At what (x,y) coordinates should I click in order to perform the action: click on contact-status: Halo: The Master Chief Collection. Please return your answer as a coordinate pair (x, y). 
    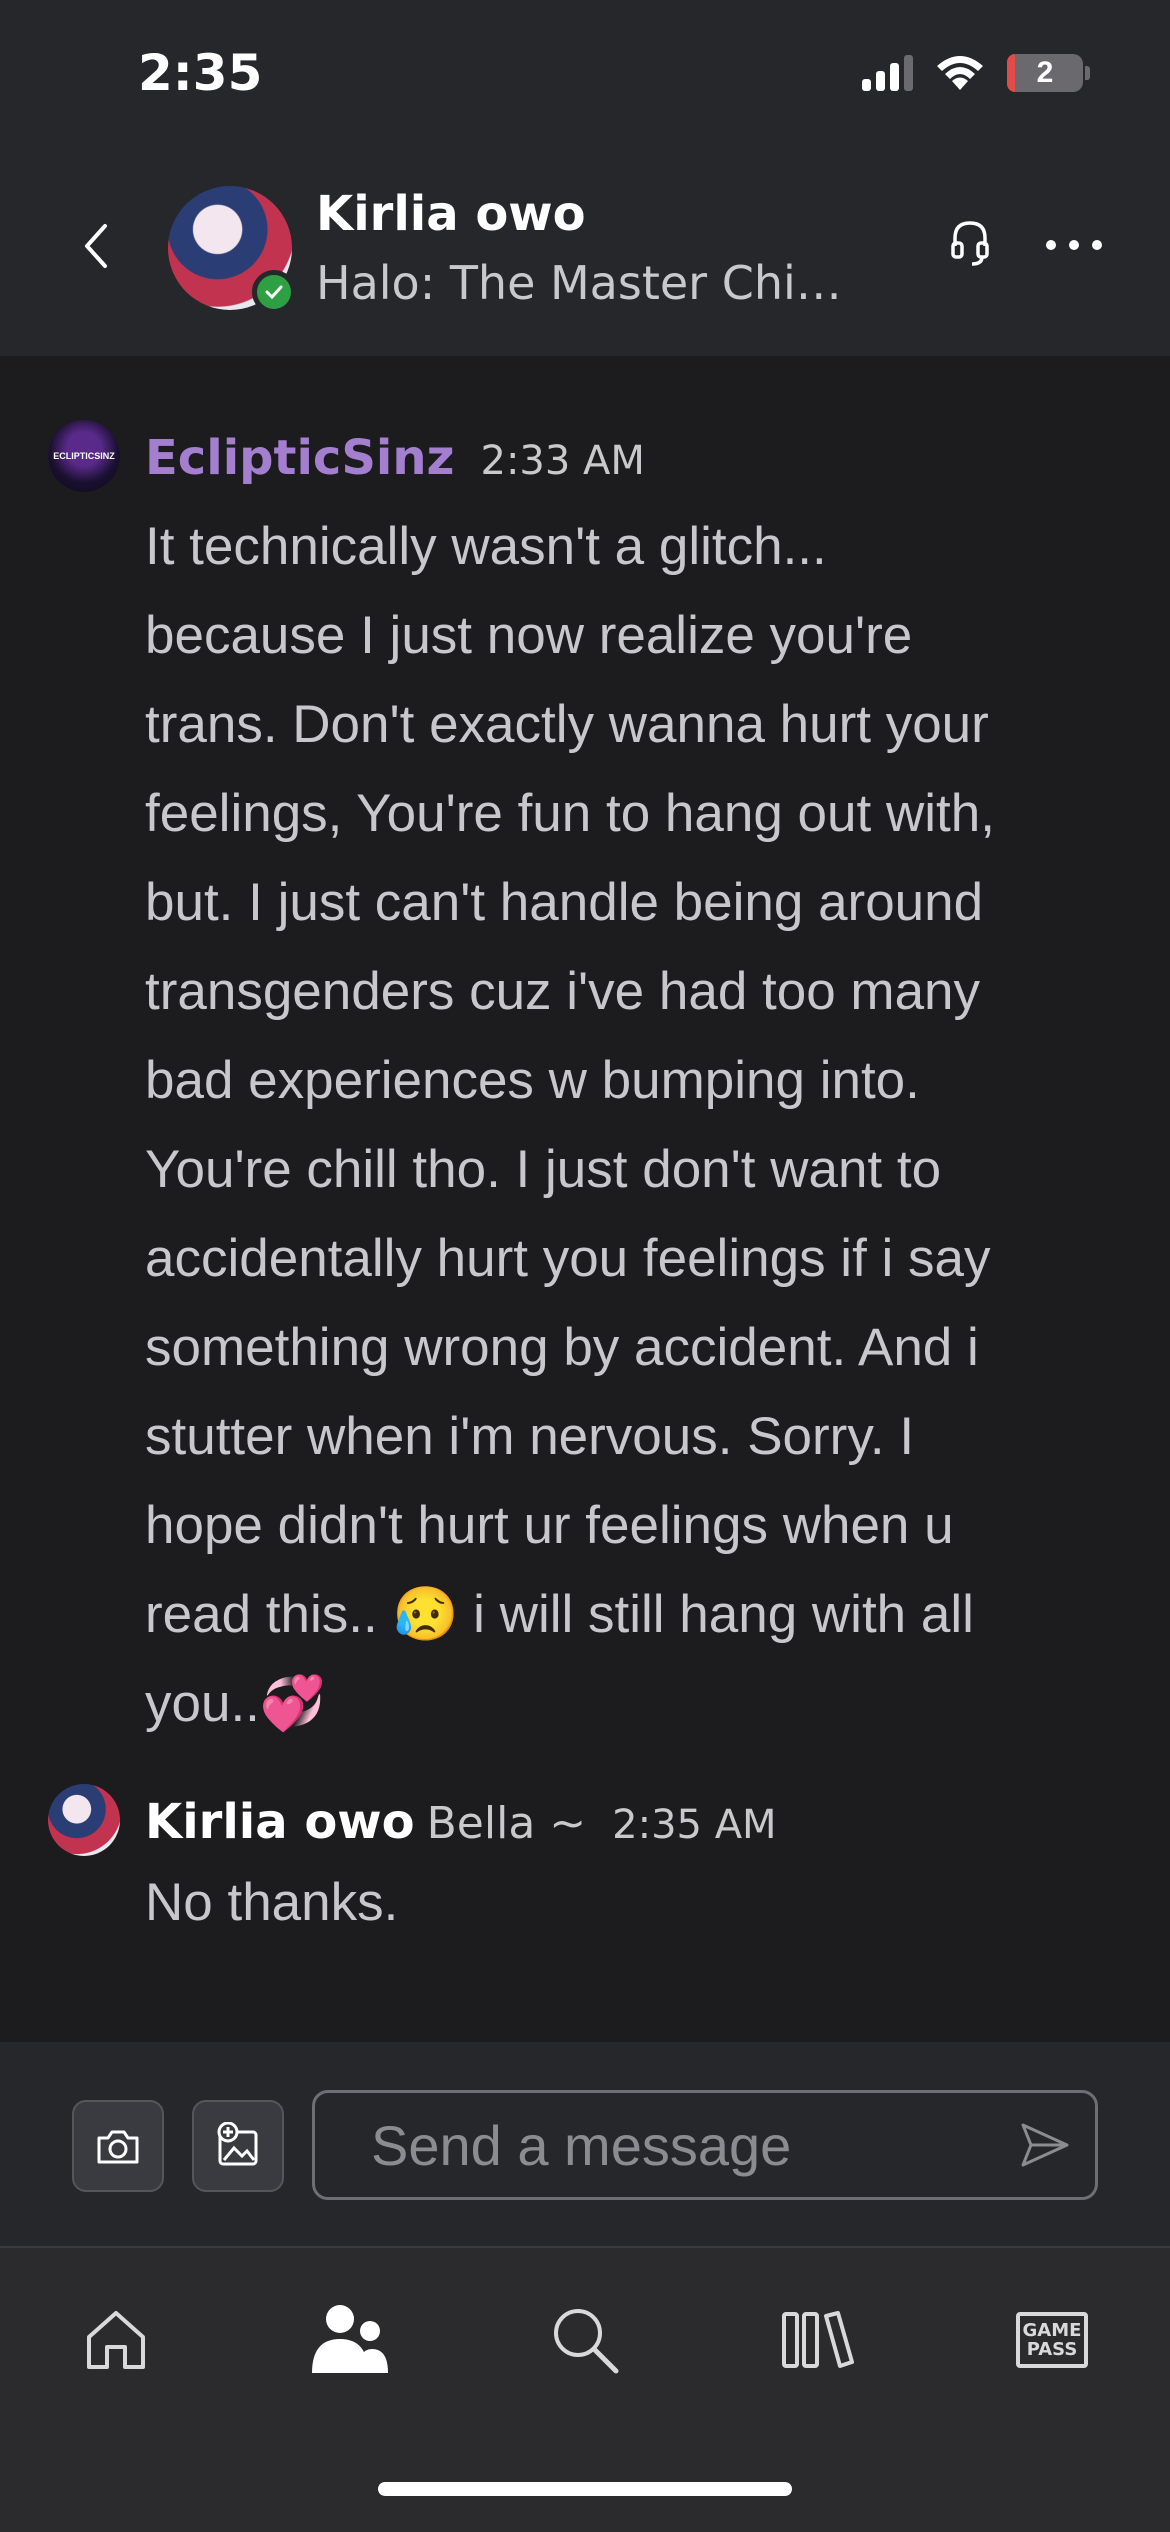
    Looking at the image, I should click on (586, 283).